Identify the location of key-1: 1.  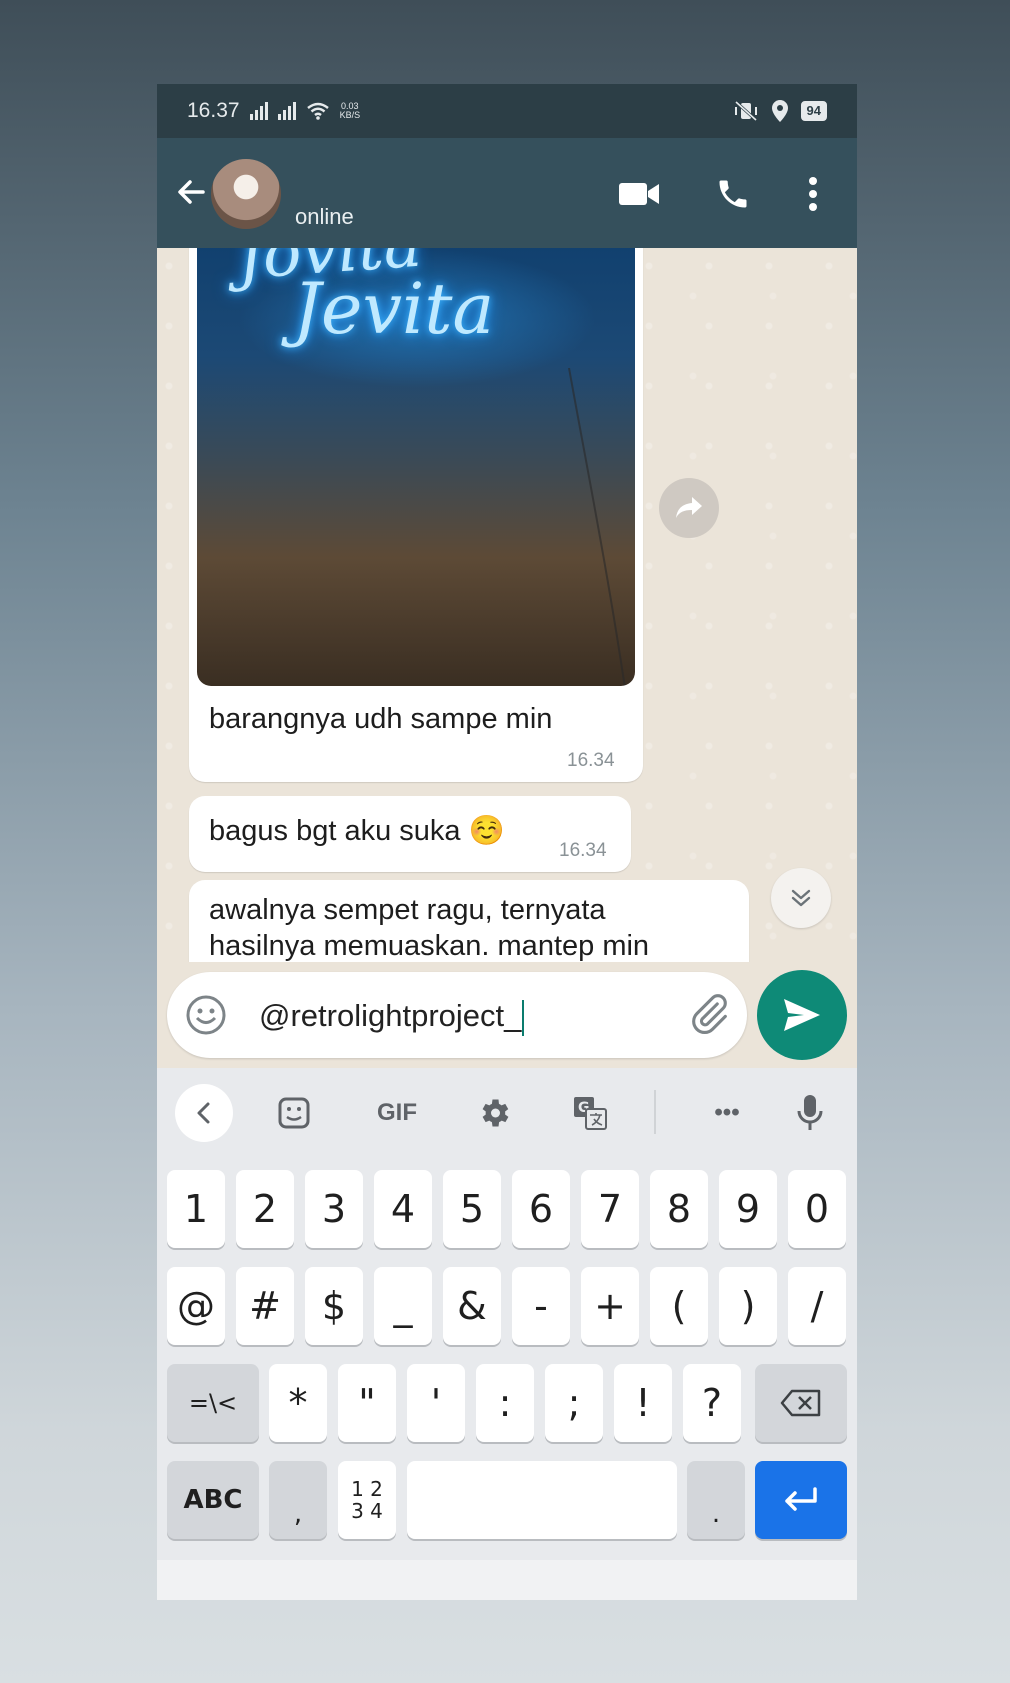
(196, 1209).